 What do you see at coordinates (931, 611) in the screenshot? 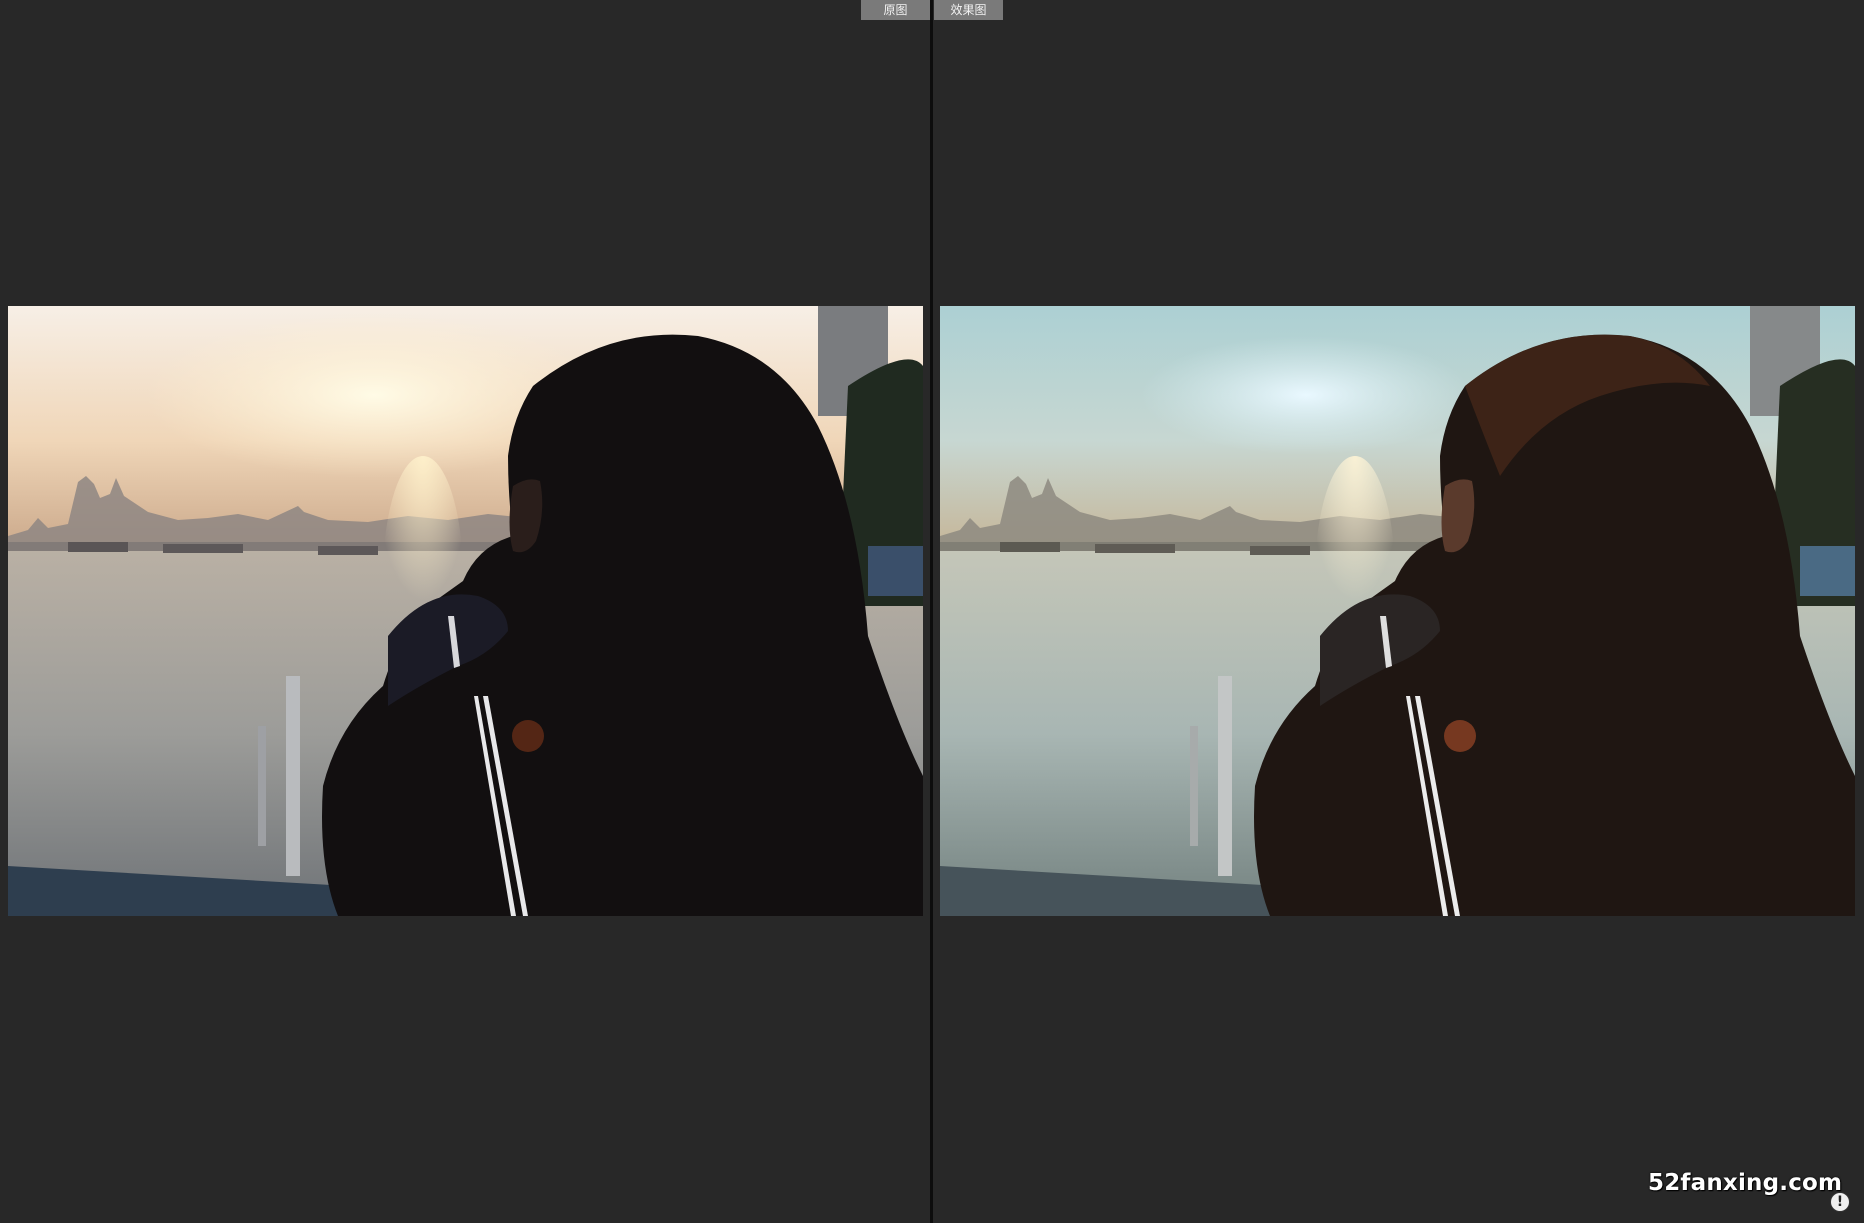
I see `compare-divider` at bounding box center [931, 611].